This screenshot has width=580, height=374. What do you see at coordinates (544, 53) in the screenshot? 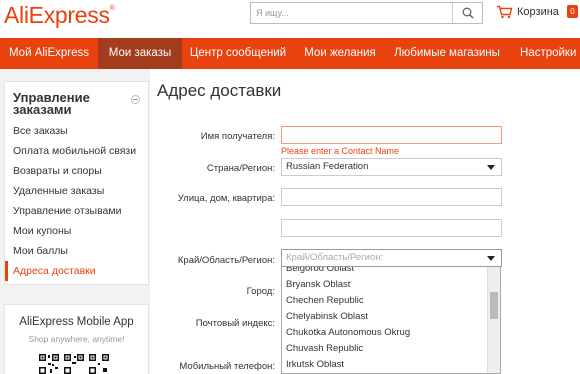
I see `nav-settings: Настройки пр` at bounding box center [544, 53].